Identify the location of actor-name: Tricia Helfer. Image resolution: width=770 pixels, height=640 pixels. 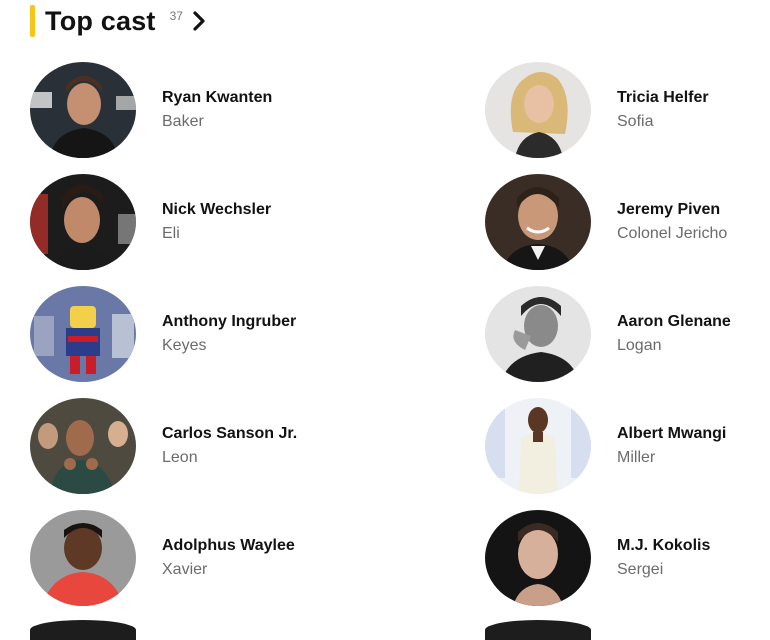
(663, 98).